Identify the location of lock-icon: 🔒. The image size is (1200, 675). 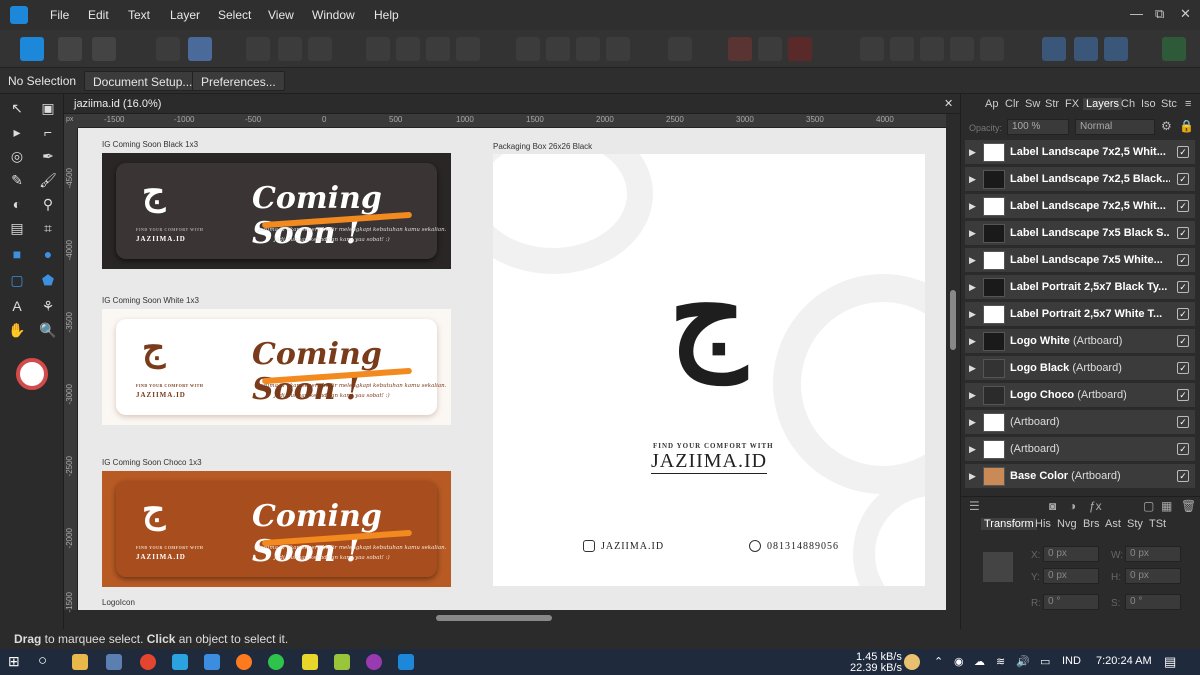
(1186, 126).